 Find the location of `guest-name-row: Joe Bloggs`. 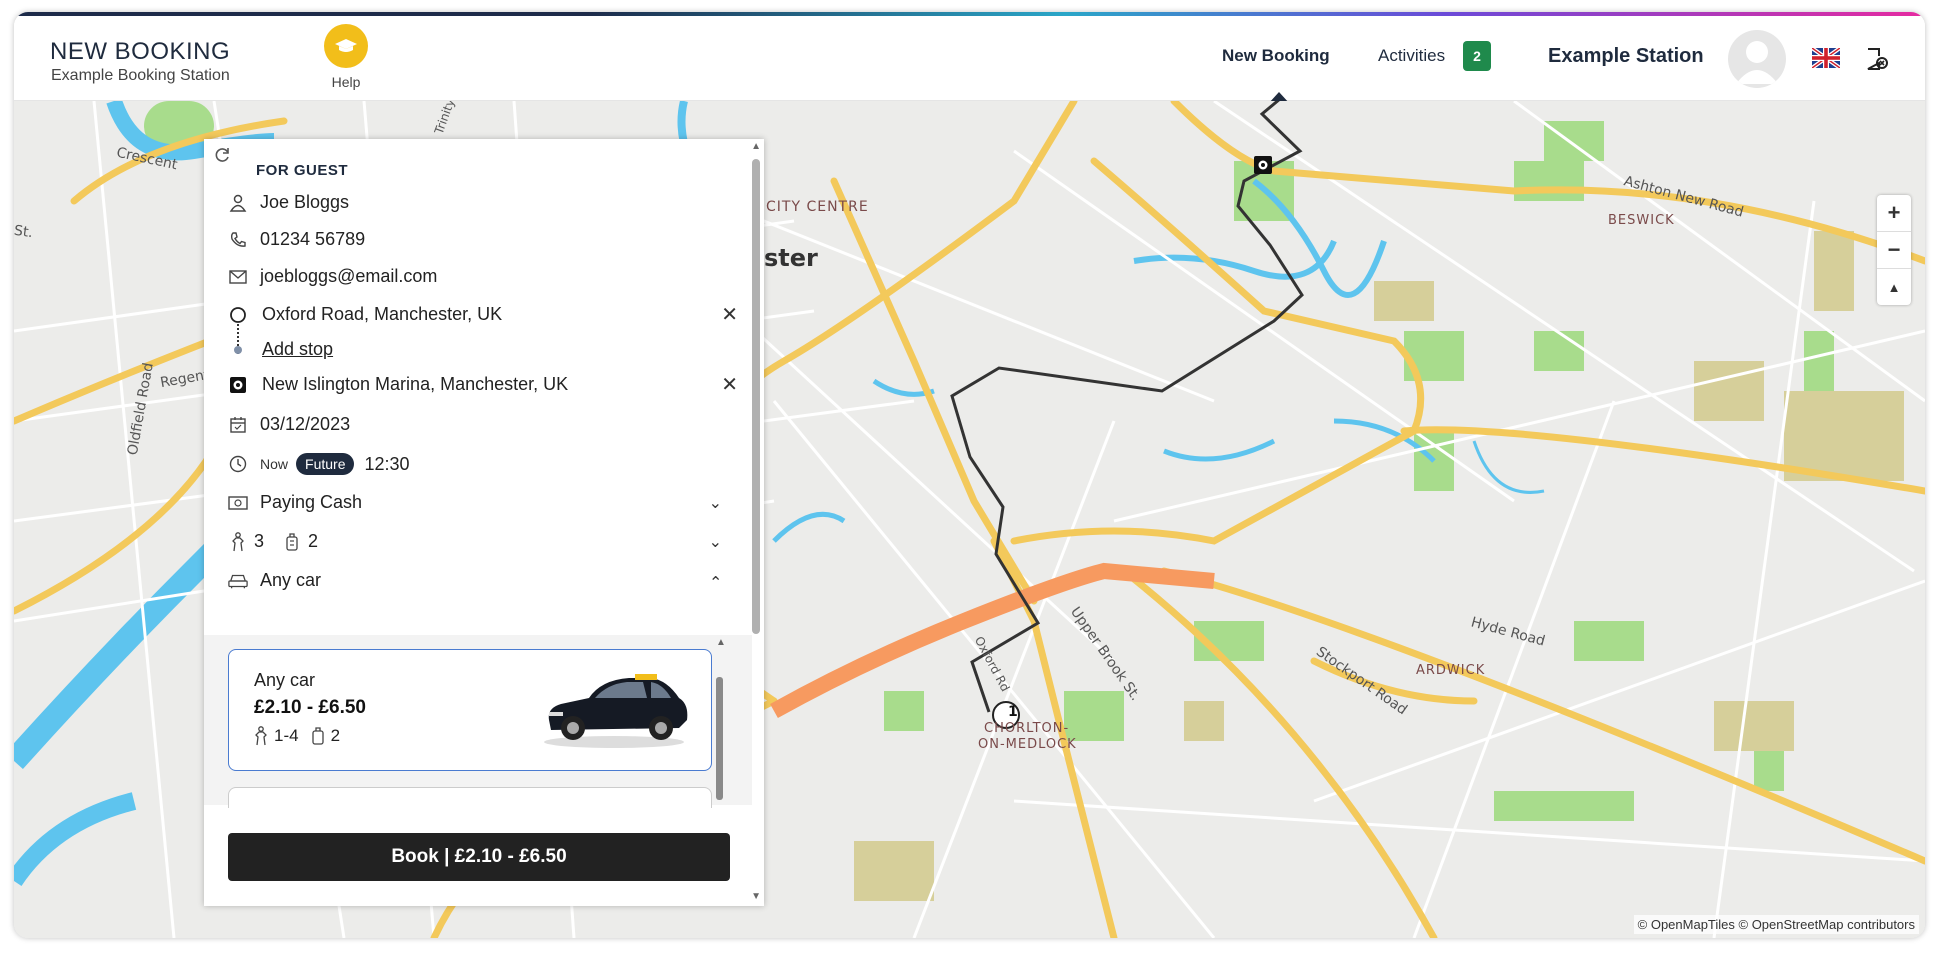

guest-name-row: Joe Bloggs is located at coordinates (288, 202).